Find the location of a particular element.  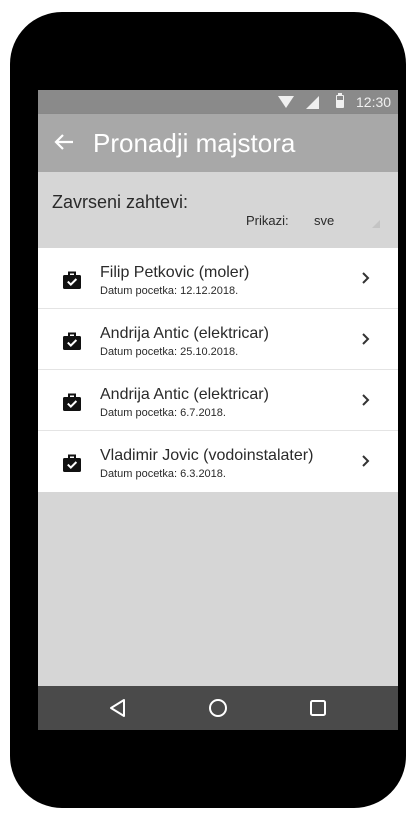

item-subtitle: Datum pocetka: 6.3.2018. is located at coordinates (163, 474).